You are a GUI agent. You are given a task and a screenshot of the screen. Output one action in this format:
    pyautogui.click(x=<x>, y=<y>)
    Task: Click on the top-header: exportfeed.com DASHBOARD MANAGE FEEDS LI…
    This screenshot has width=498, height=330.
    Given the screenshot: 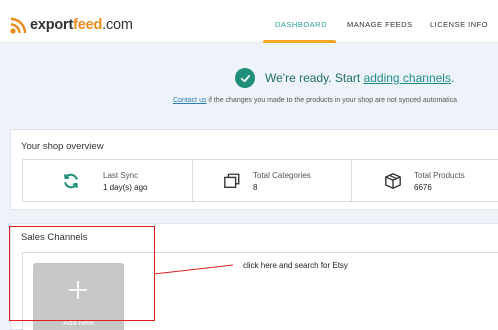 What is the action you would take?
    pyautogui.click(x=249, y=21)
    